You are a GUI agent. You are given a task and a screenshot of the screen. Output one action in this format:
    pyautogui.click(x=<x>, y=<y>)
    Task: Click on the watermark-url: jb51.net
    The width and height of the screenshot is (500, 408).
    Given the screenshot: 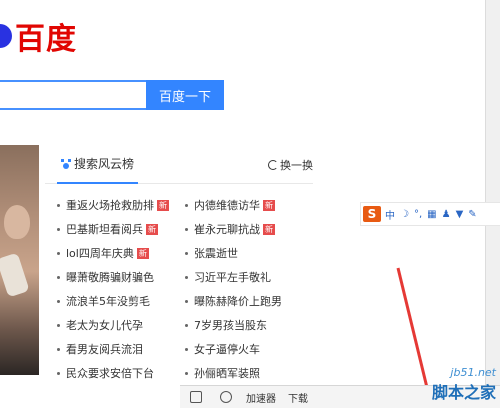 What is the action you would take?
    pyautogui.click(x=473, y=372)
    